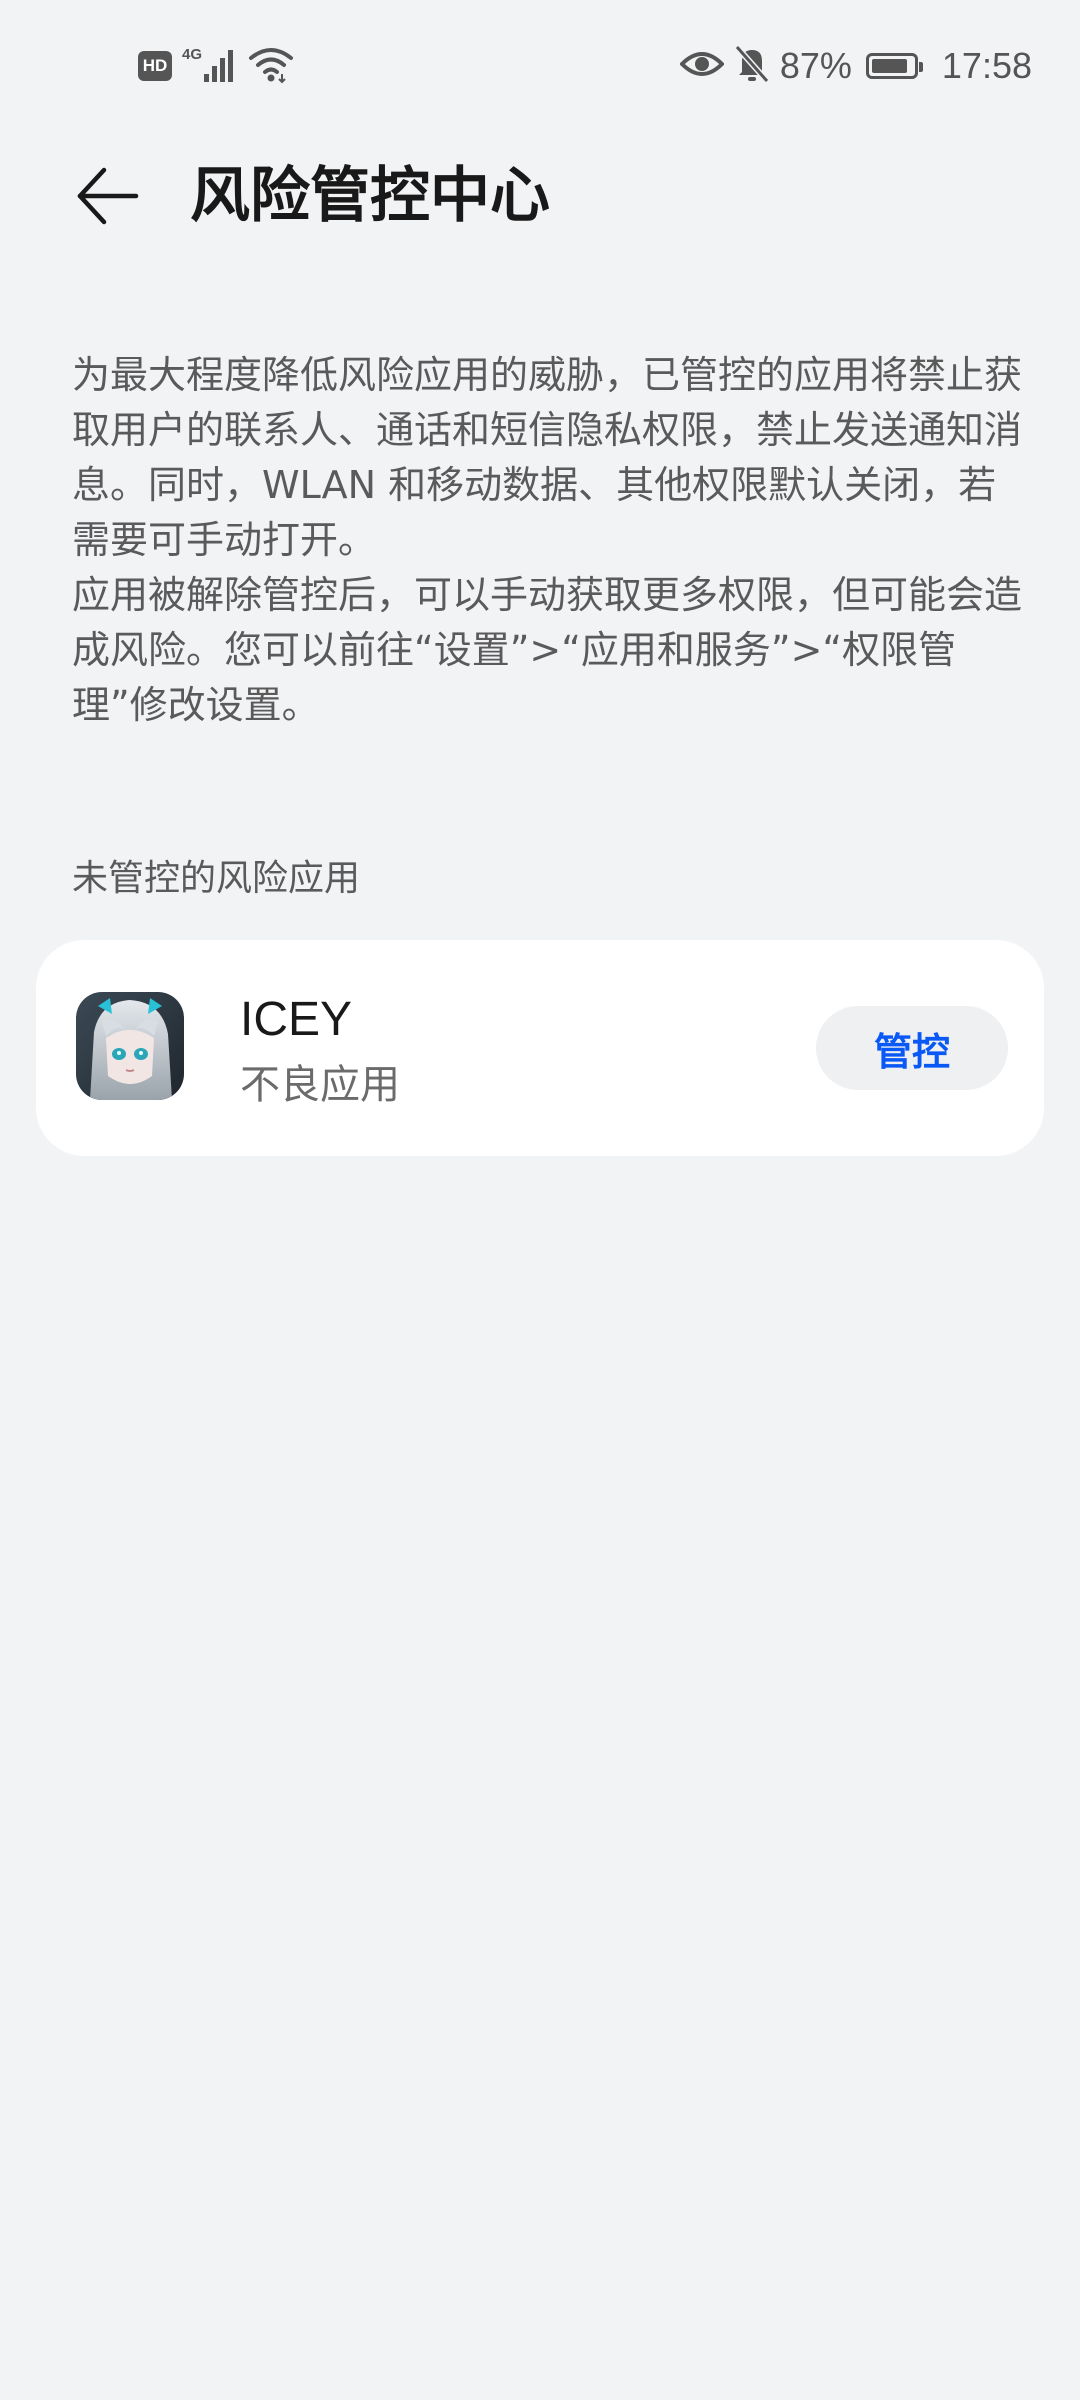 This screenshot has width=1080, height=2400. I want to click on status-bar-left: HD 4G, so click(216, 66).